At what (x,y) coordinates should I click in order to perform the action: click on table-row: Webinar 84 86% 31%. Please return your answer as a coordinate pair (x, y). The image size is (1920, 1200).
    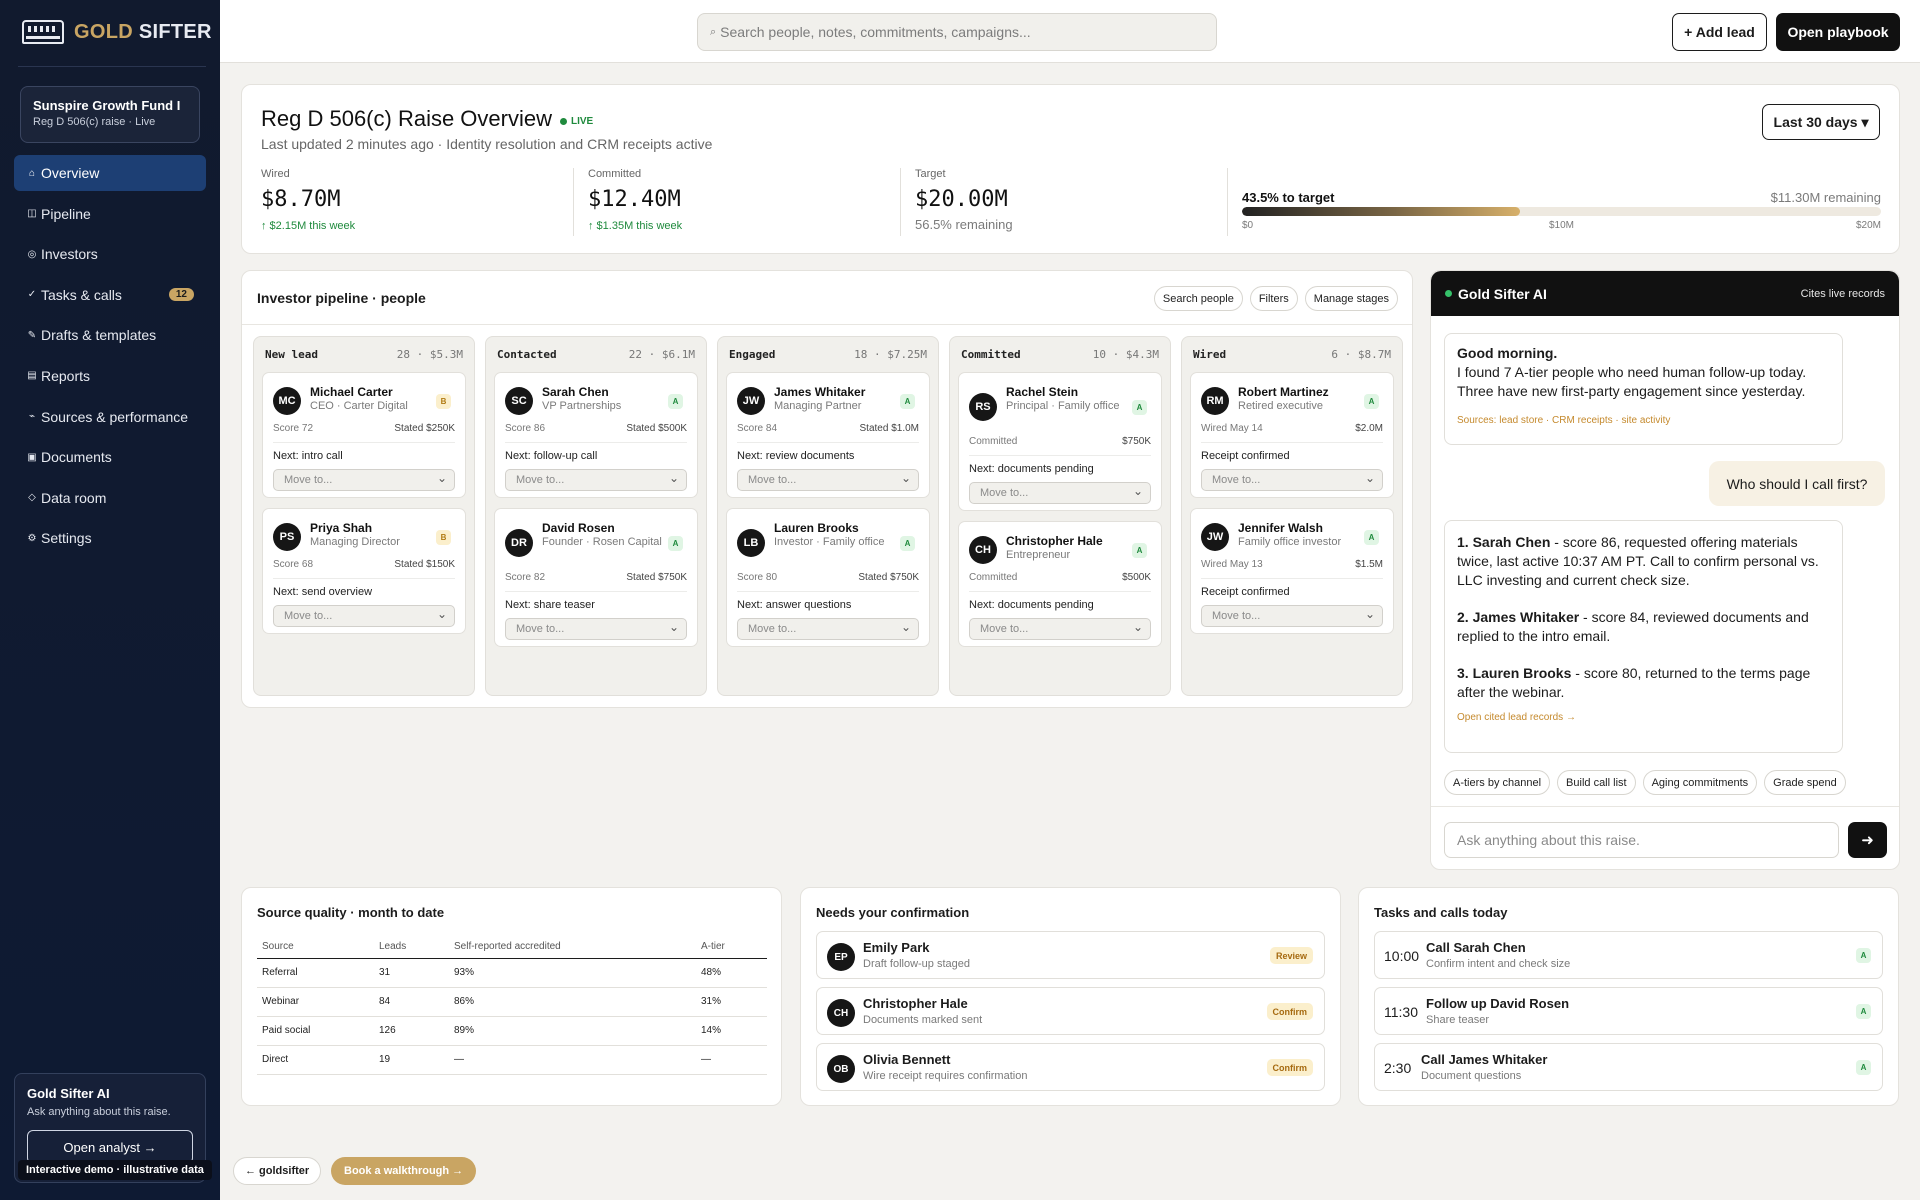
    Looking at the image, I should click on (512, 1002).